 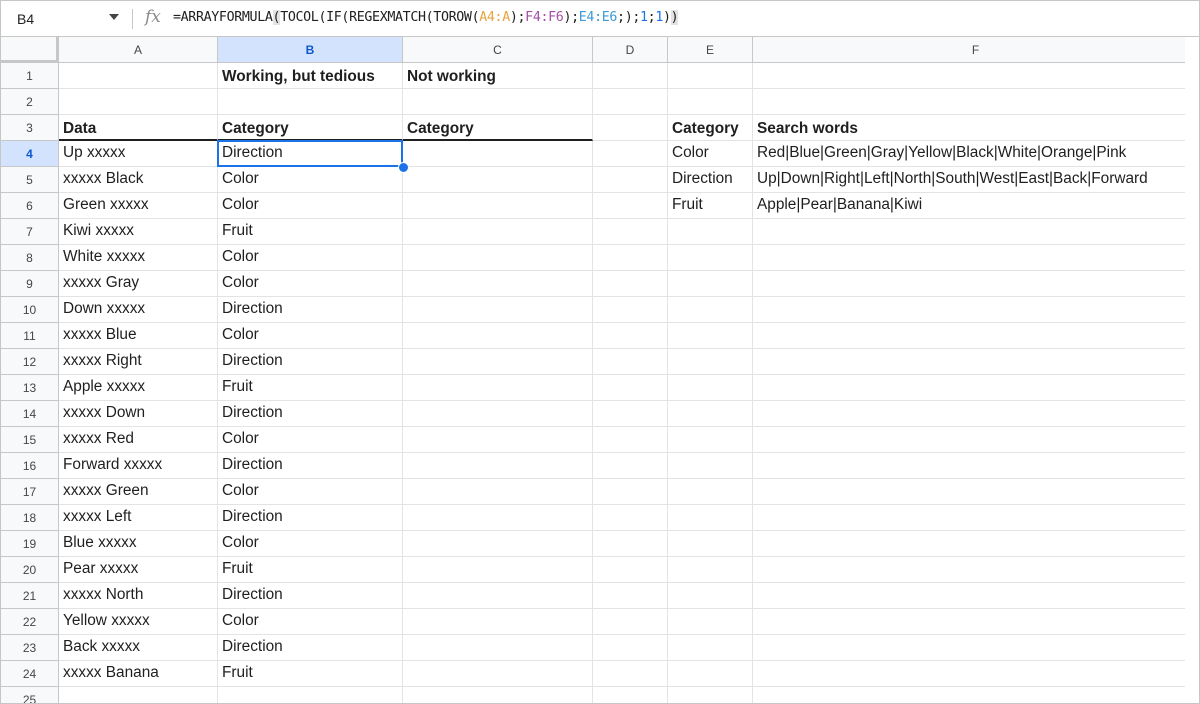 What do you see at coordinates (30, 492) in the screenshot?
I see `row-header-17: 17` at bounding box center [30, 492].